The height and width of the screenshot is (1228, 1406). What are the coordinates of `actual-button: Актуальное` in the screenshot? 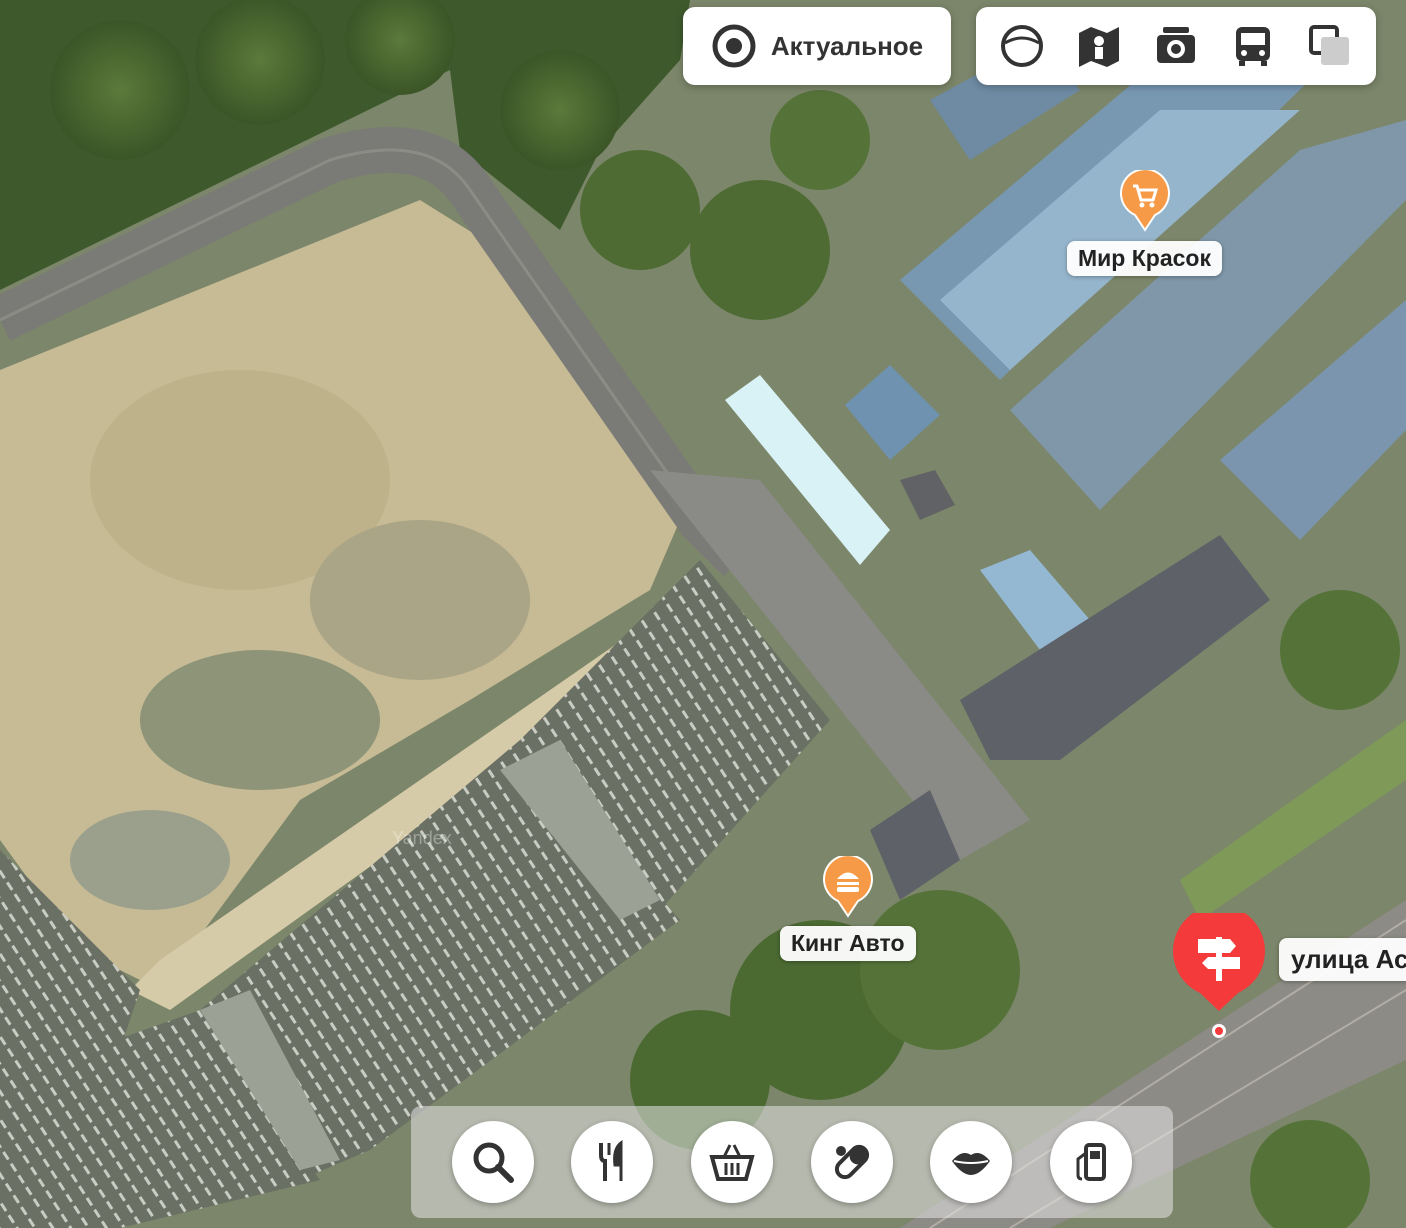 It's located at (817, 46).